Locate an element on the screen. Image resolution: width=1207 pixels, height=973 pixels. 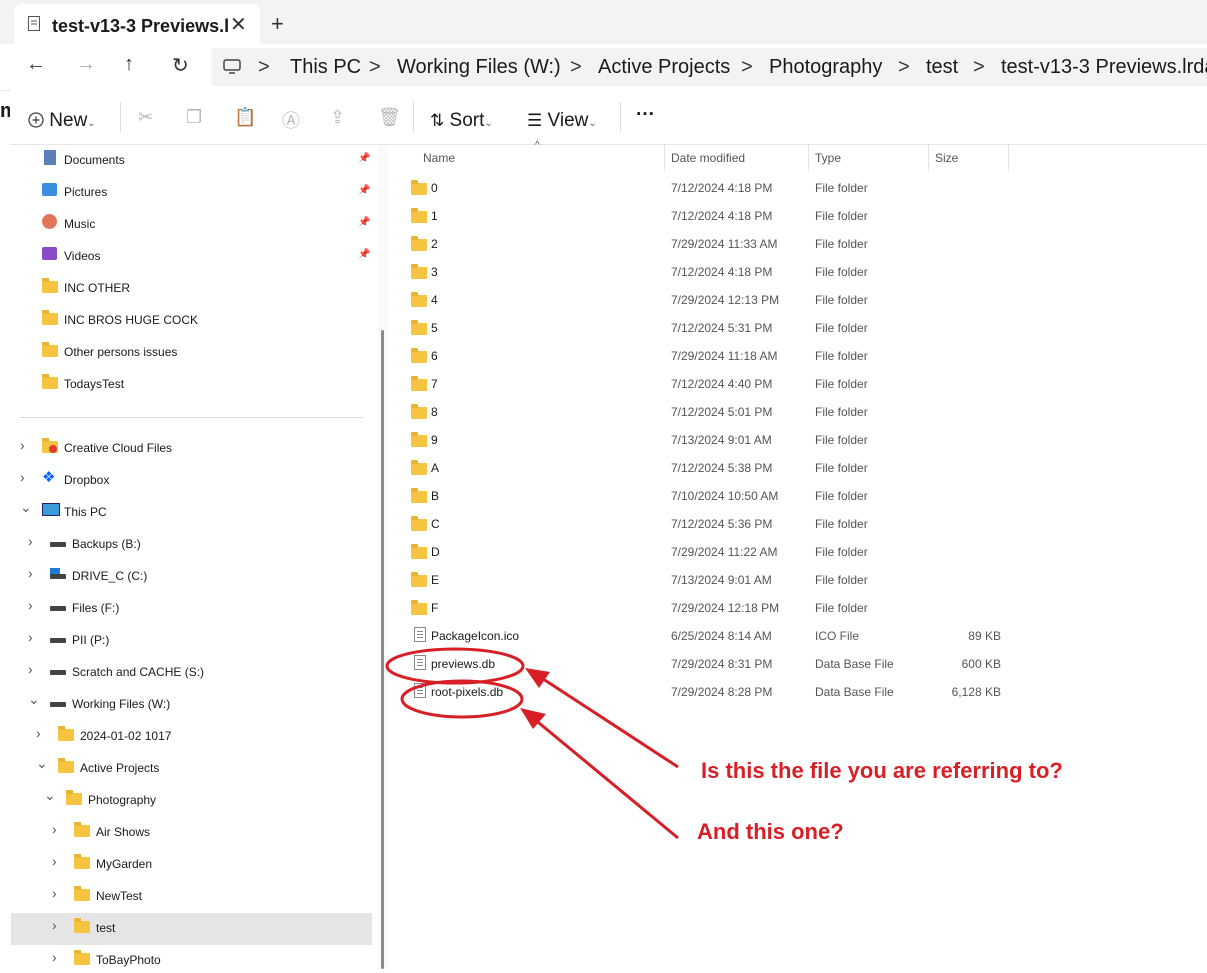
annotation-overlay is located at coordinates (532, 743).